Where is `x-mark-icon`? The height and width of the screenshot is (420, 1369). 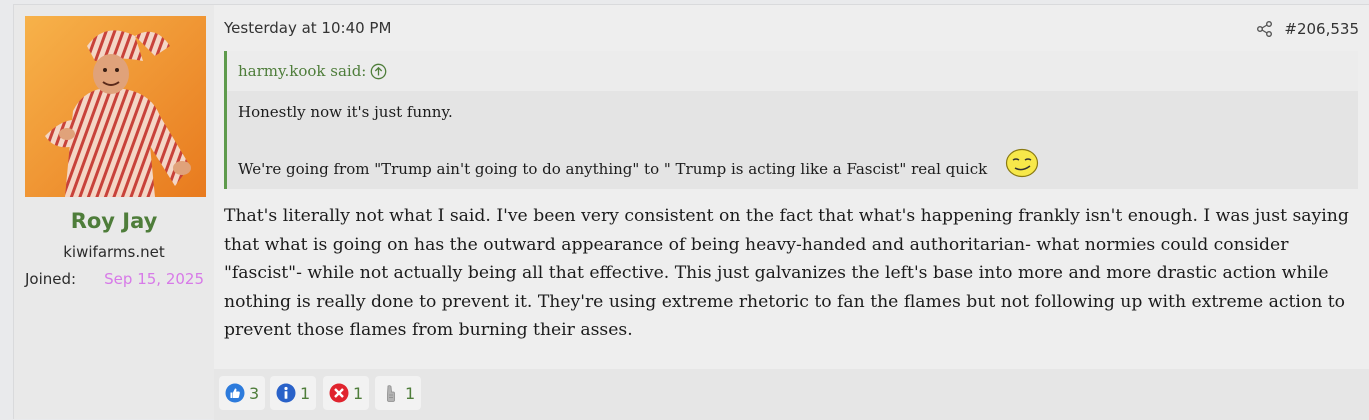 x-mark-icon is located at coordinates (339, 393).